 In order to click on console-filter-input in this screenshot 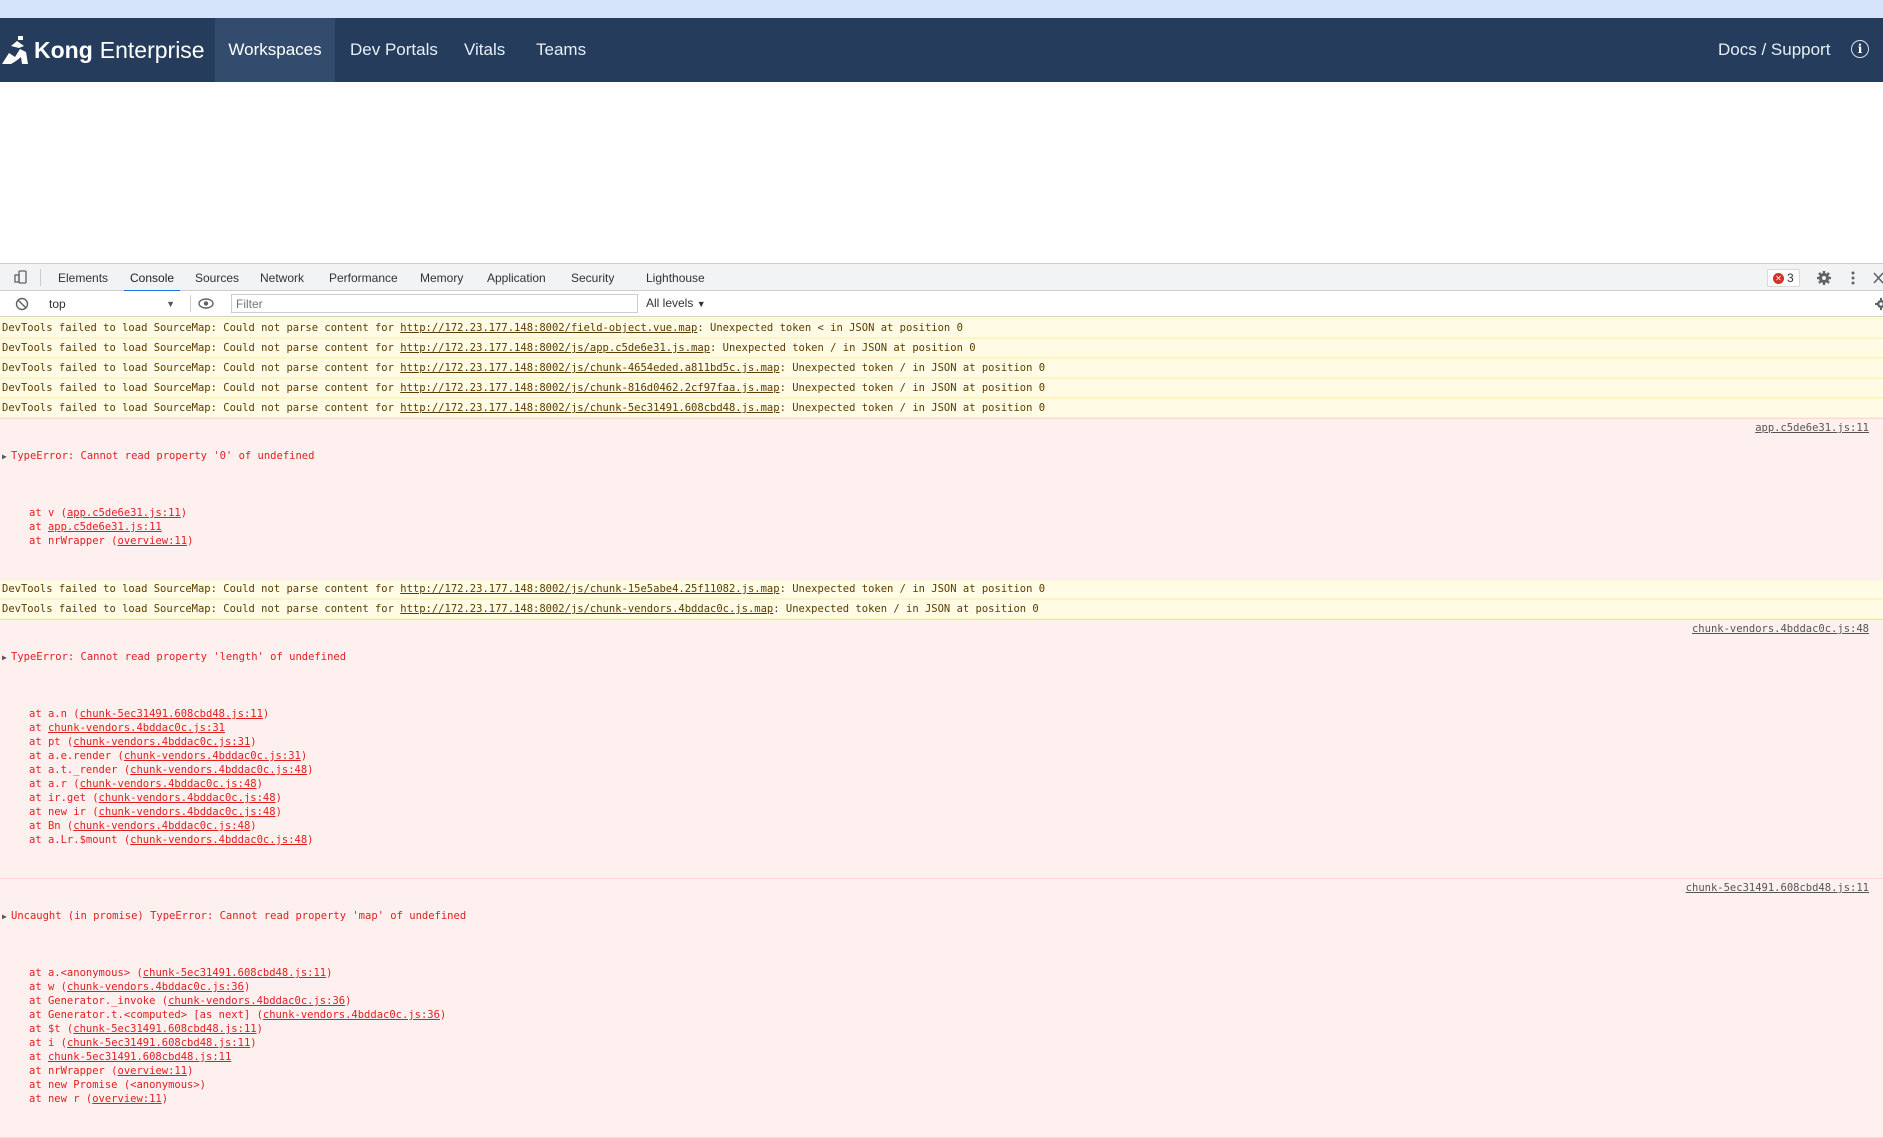, I will do `click(434, 303)`.